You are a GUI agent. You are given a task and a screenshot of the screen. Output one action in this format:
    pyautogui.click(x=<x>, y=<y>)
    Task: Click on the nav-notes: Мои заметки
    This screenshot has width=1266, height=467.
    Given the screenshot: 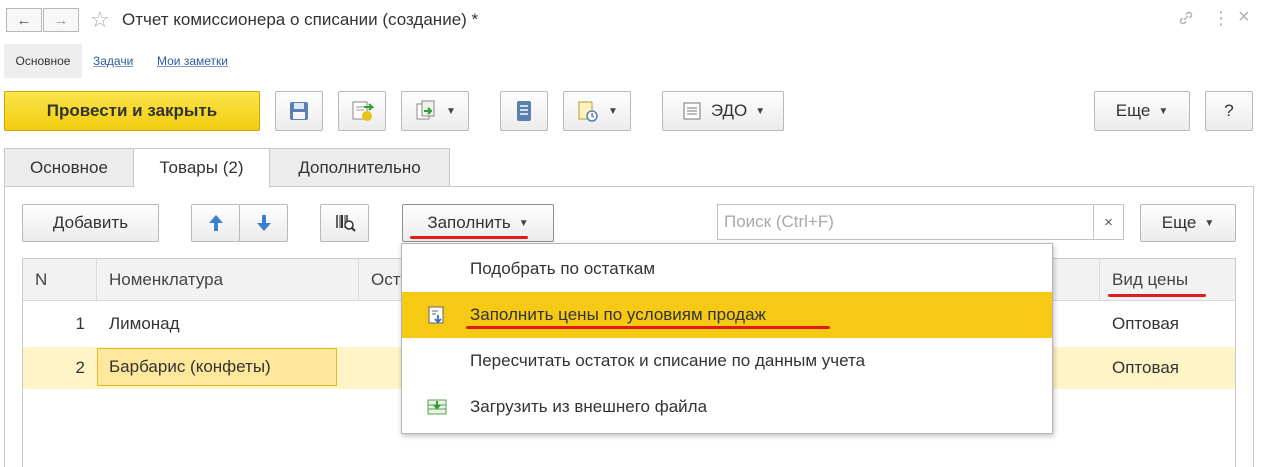 What is the action you would take?
    pyautogui.click(x=192, y=61)
    